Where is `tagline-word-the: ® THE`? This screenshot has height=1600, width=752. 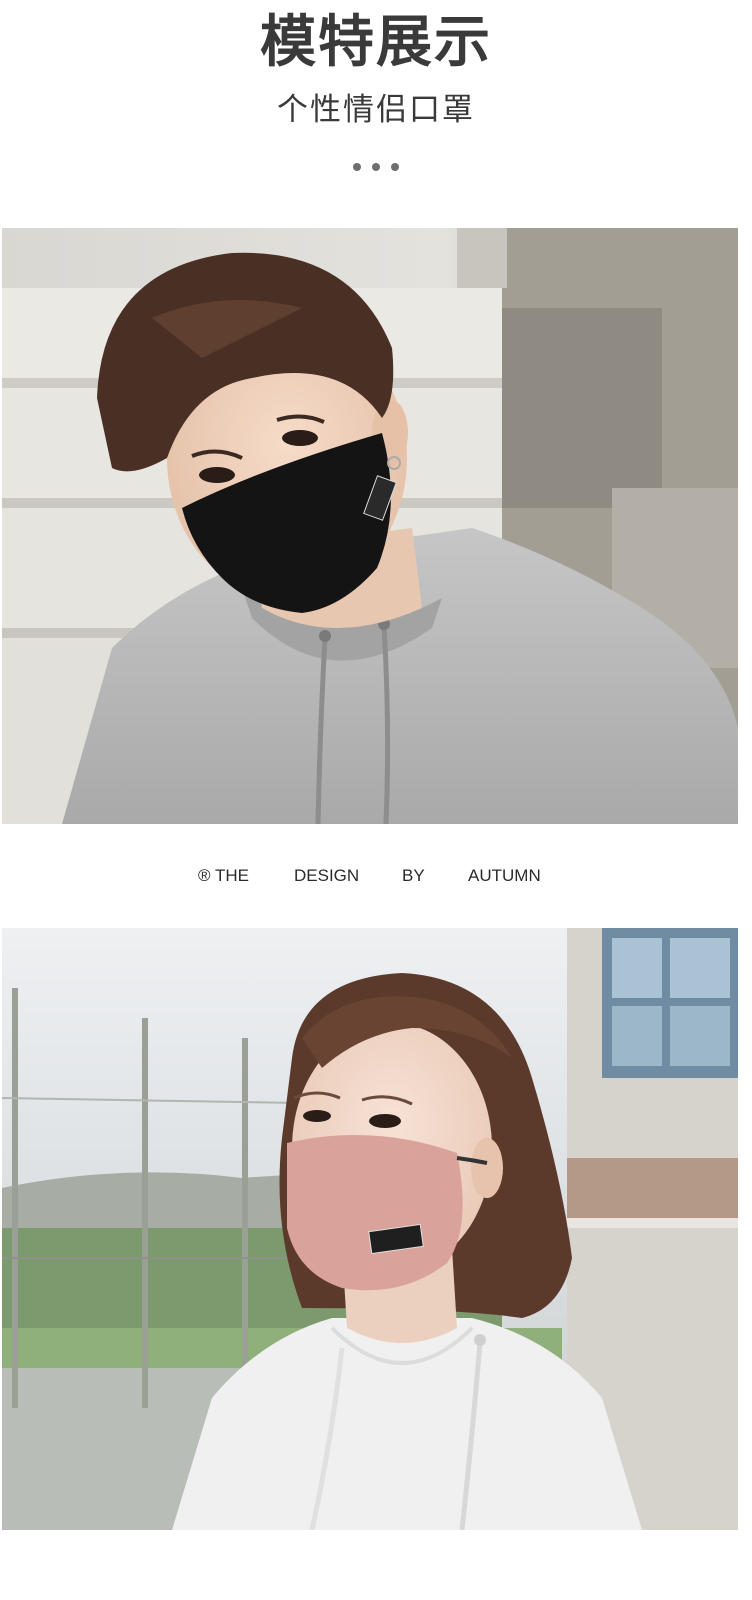 tagline-word-the: ® THE is located at coordinates (223, 875).